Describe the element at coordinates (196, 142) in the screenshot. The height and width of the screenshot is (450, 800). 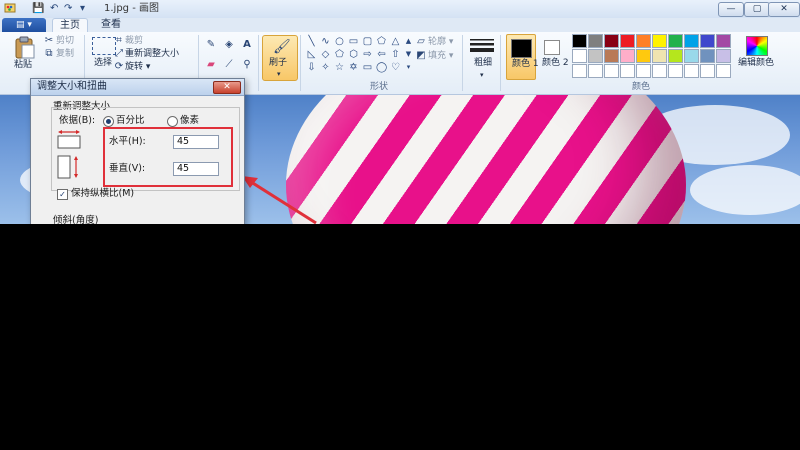
I see `horizontal-input` at that location.